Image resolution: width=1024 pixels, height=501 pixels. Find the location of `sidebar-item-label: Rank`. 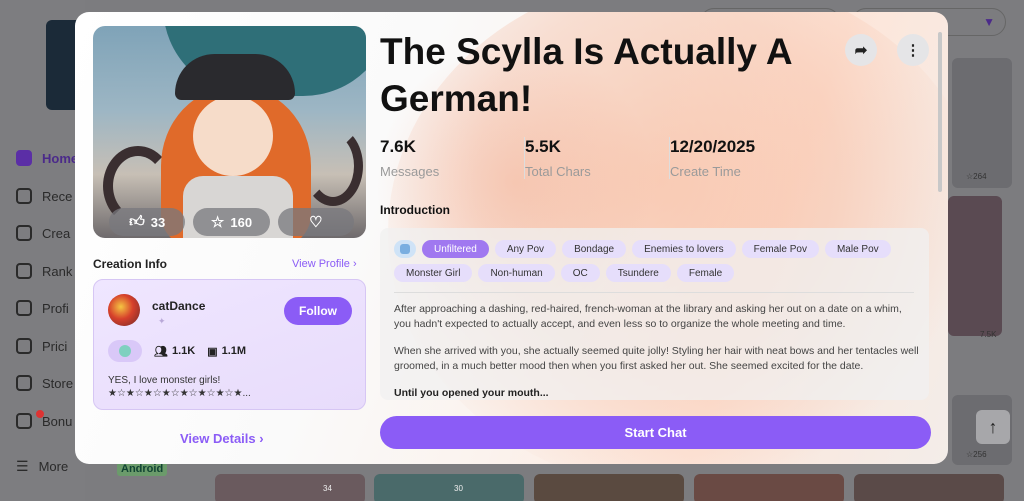

sidebar-item-label: Rank is located at coordinates (57, 271).